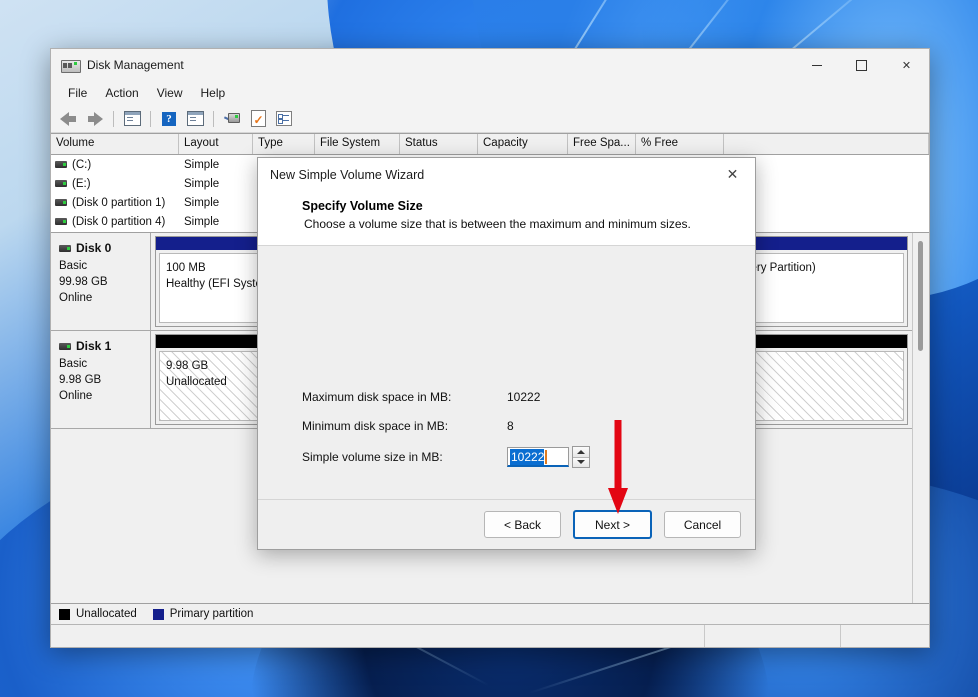 The height and width of the screenshot is (697, 978). Describe the element at coordinates (732, 174) in the screenshot. I see `close-icon: ✕` at that location.